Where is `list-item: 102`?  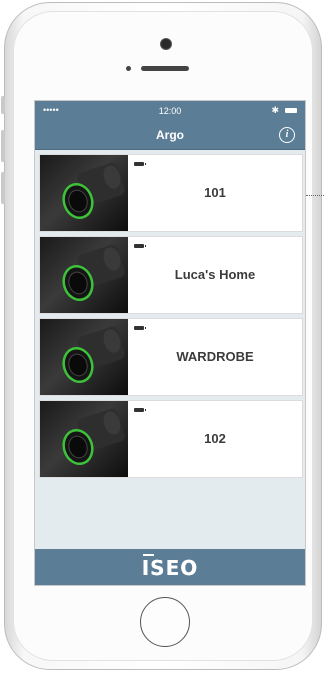 list-item: 102 is located at coordinates (171, 439).